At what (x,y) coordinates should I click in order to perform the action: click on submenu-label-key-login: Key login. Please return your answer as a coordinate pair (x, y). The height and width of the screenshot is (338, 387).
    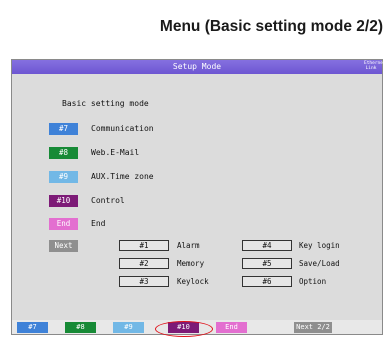
    Looking at the image, I should click on (319, 245).